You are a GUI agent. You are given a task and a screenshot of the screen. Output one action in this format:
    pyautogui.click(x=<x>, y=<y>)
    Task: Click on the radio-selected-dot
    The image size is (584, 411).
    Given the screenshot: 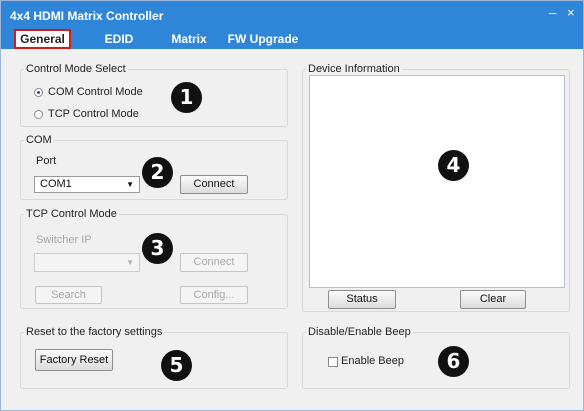 What is the action you would take?
    pyautogui.click(x=38, y=92)
    